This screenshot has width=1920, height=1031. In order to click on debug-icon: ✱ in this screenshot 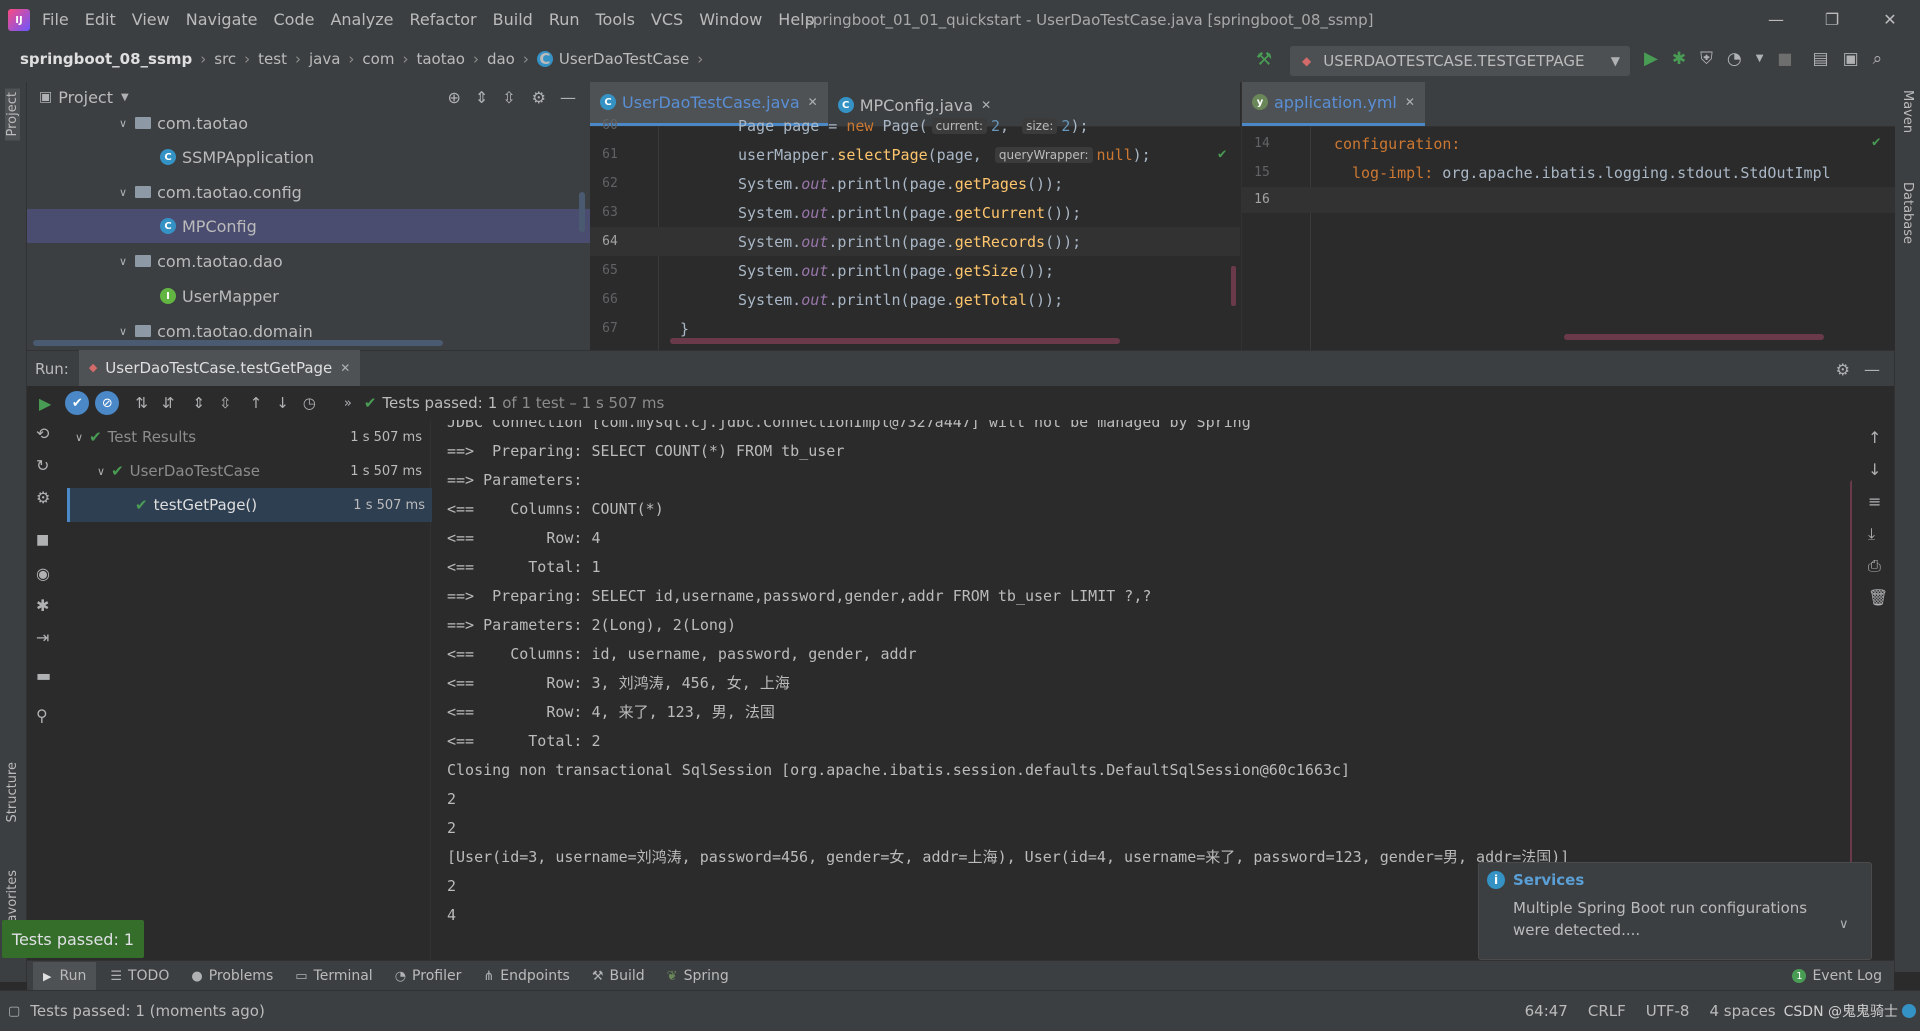, I will do `click(1679, 59)`.